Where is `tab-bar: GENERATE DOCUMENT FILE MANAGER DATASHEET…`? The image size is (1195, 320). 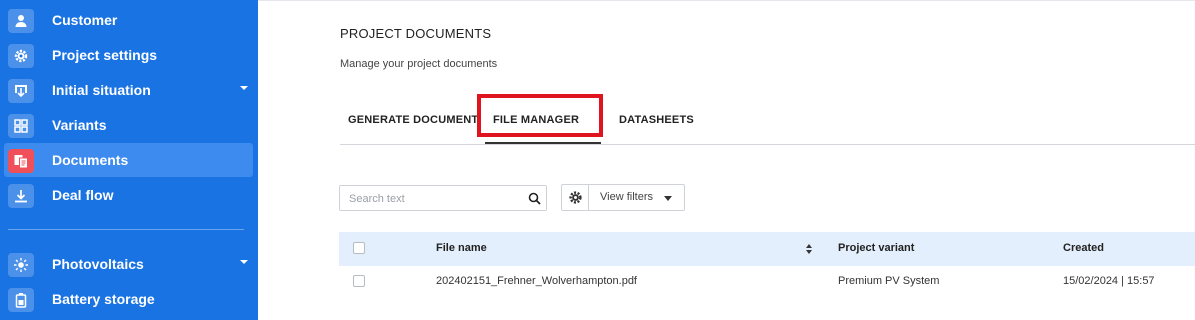
tab-bar: GENERATE DOCUMENT FILE MANAGER DATASHEET… is located at coordinates (726, 124).